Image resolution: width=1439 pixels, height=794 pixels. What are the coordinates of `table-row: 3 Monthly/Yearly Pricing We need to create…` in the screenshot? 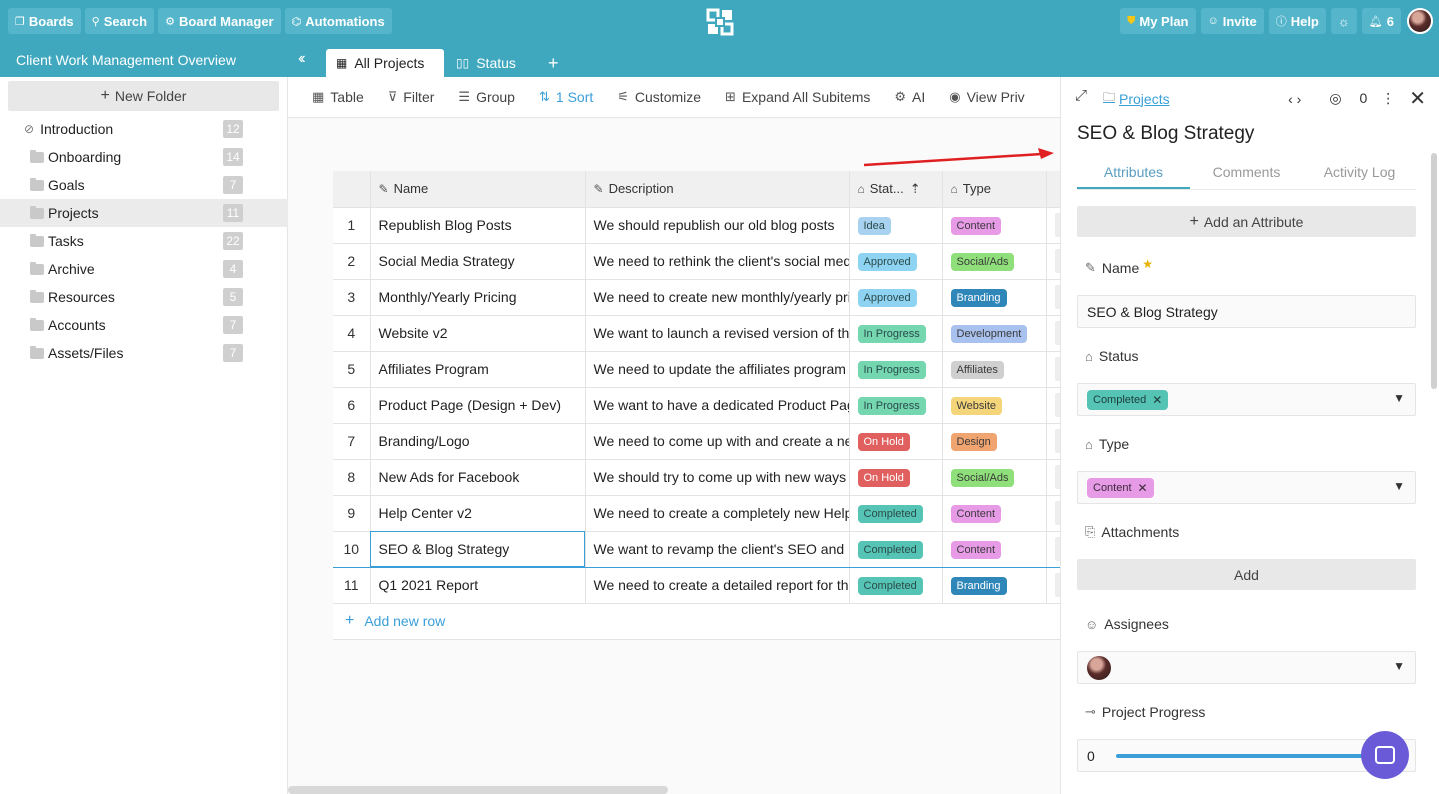 It's located at (696, 297).